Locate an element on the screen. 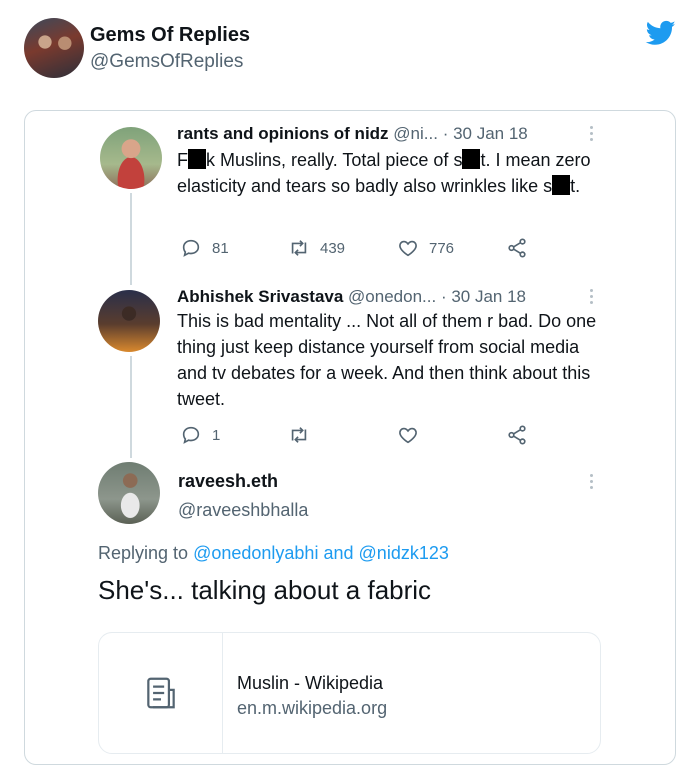  mention-link: @onedonlyabhi is located at coordinates (255, 553).